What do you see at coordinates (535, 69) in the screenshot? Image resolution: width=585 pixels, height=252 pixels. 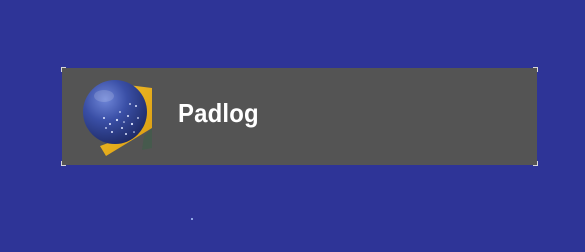 I see `selection-corner-top-right` at bounding box center [535, 69].